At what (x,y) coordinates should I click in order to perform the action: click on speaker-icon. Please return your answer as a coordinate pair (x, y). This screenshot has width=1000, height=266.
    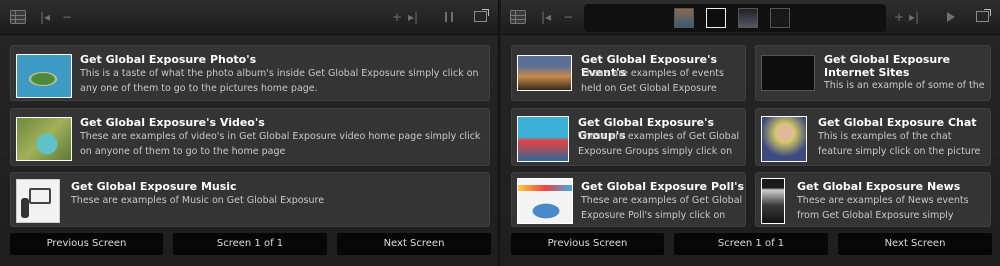
    Looking at the image, I should click on (25, 208).